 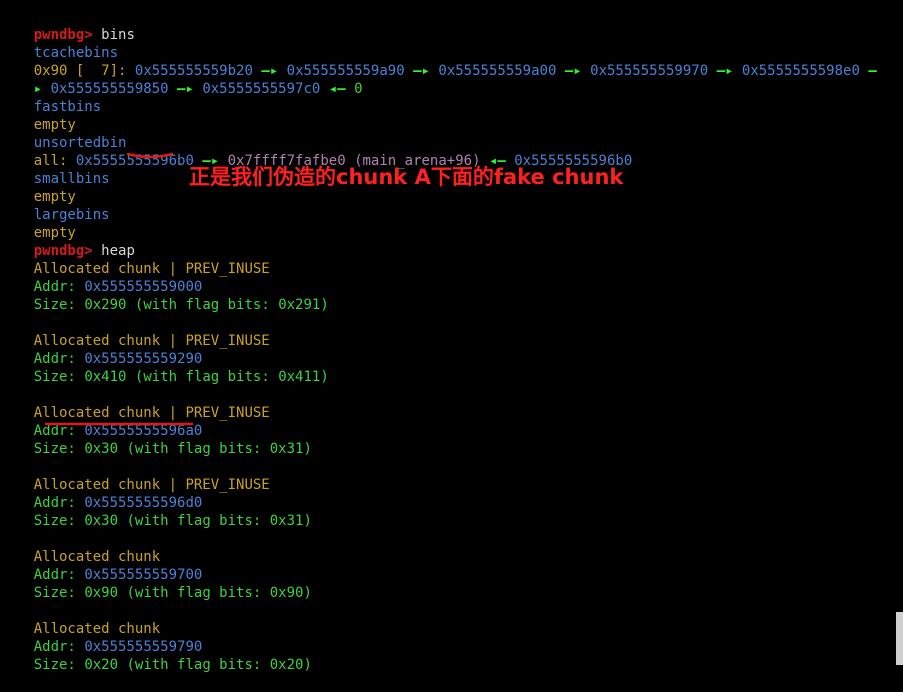 What do you see at coordinates (71, 215) in the screenshot?
I see `largebins-header: largebins` at bounding box center [71, 215].